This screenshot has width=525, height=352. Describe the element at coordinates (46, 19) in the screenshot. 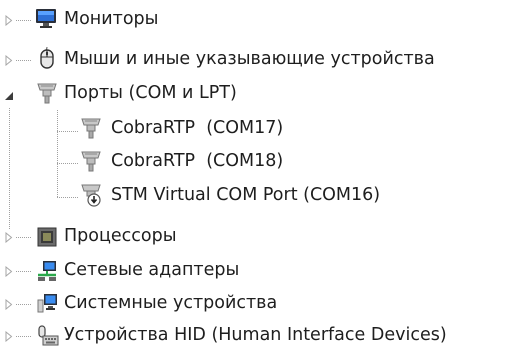

I see `monitor-icon` at that location.